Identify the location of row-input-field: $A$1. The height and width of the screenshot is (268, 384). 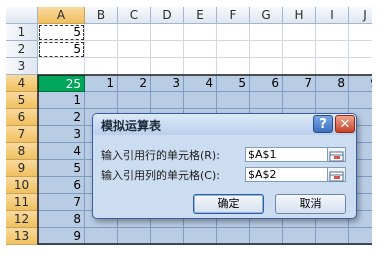
(291, 154).